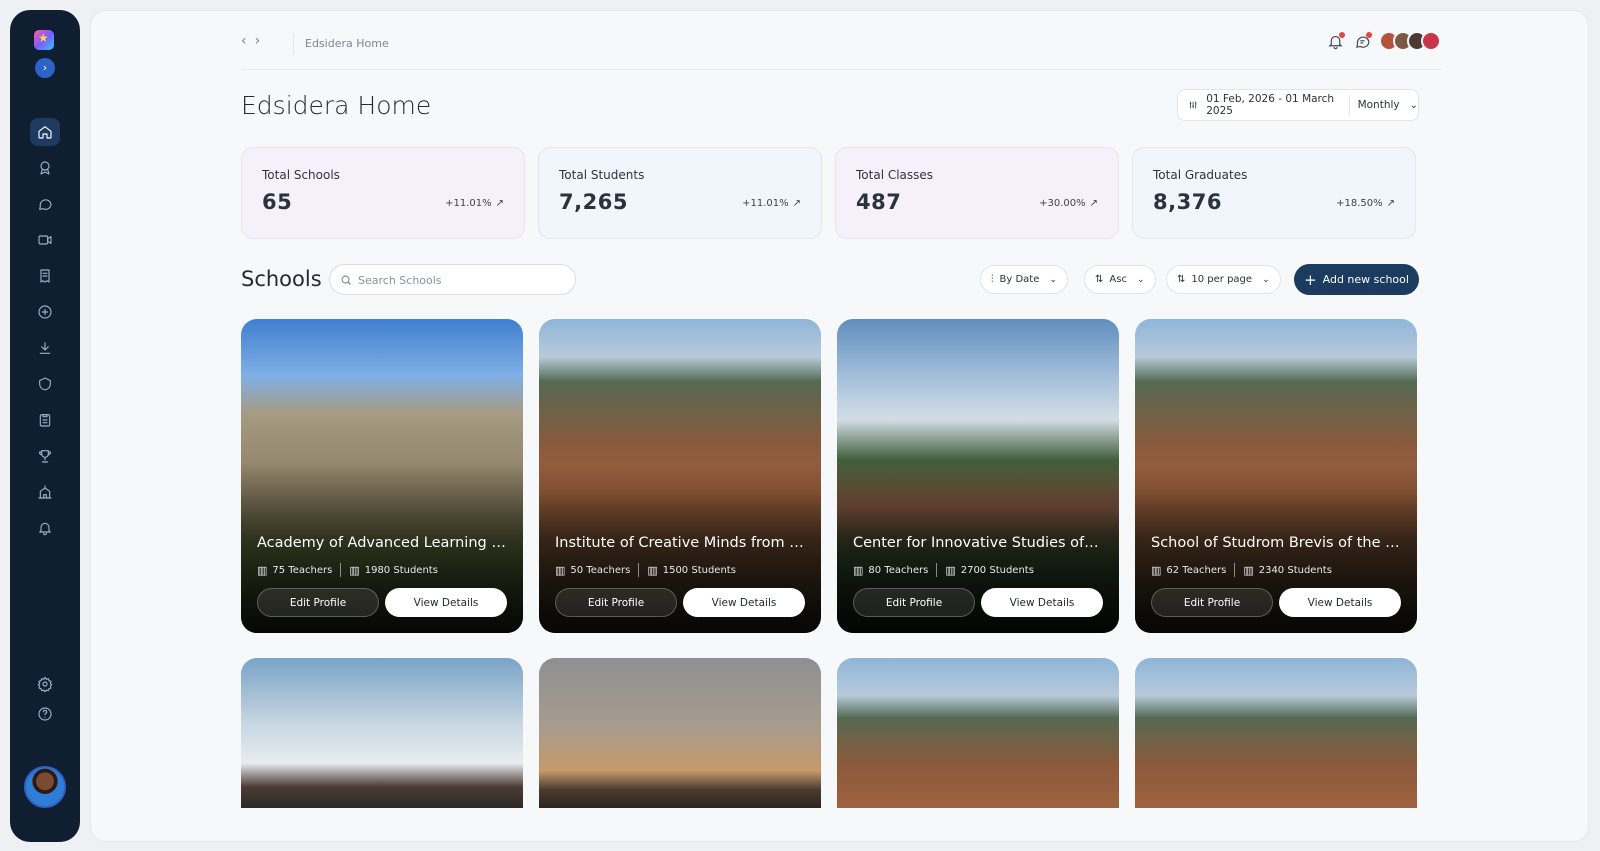 This screenshot has height=851, width=1600. Describe the element at coordinates (1295, 570) in the screenshot. I see `student-count: 2340 Students` at that location.